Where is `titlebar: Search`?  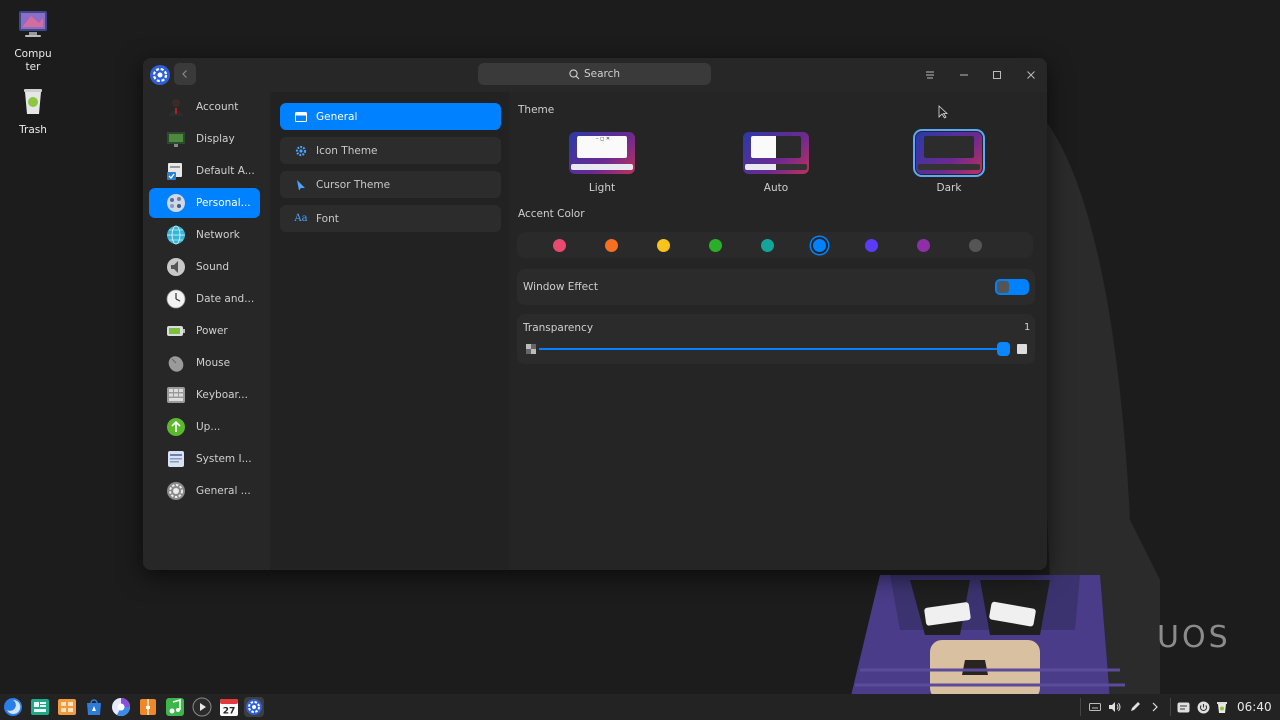
titlebar: Search is located at coordinates (595, 75).